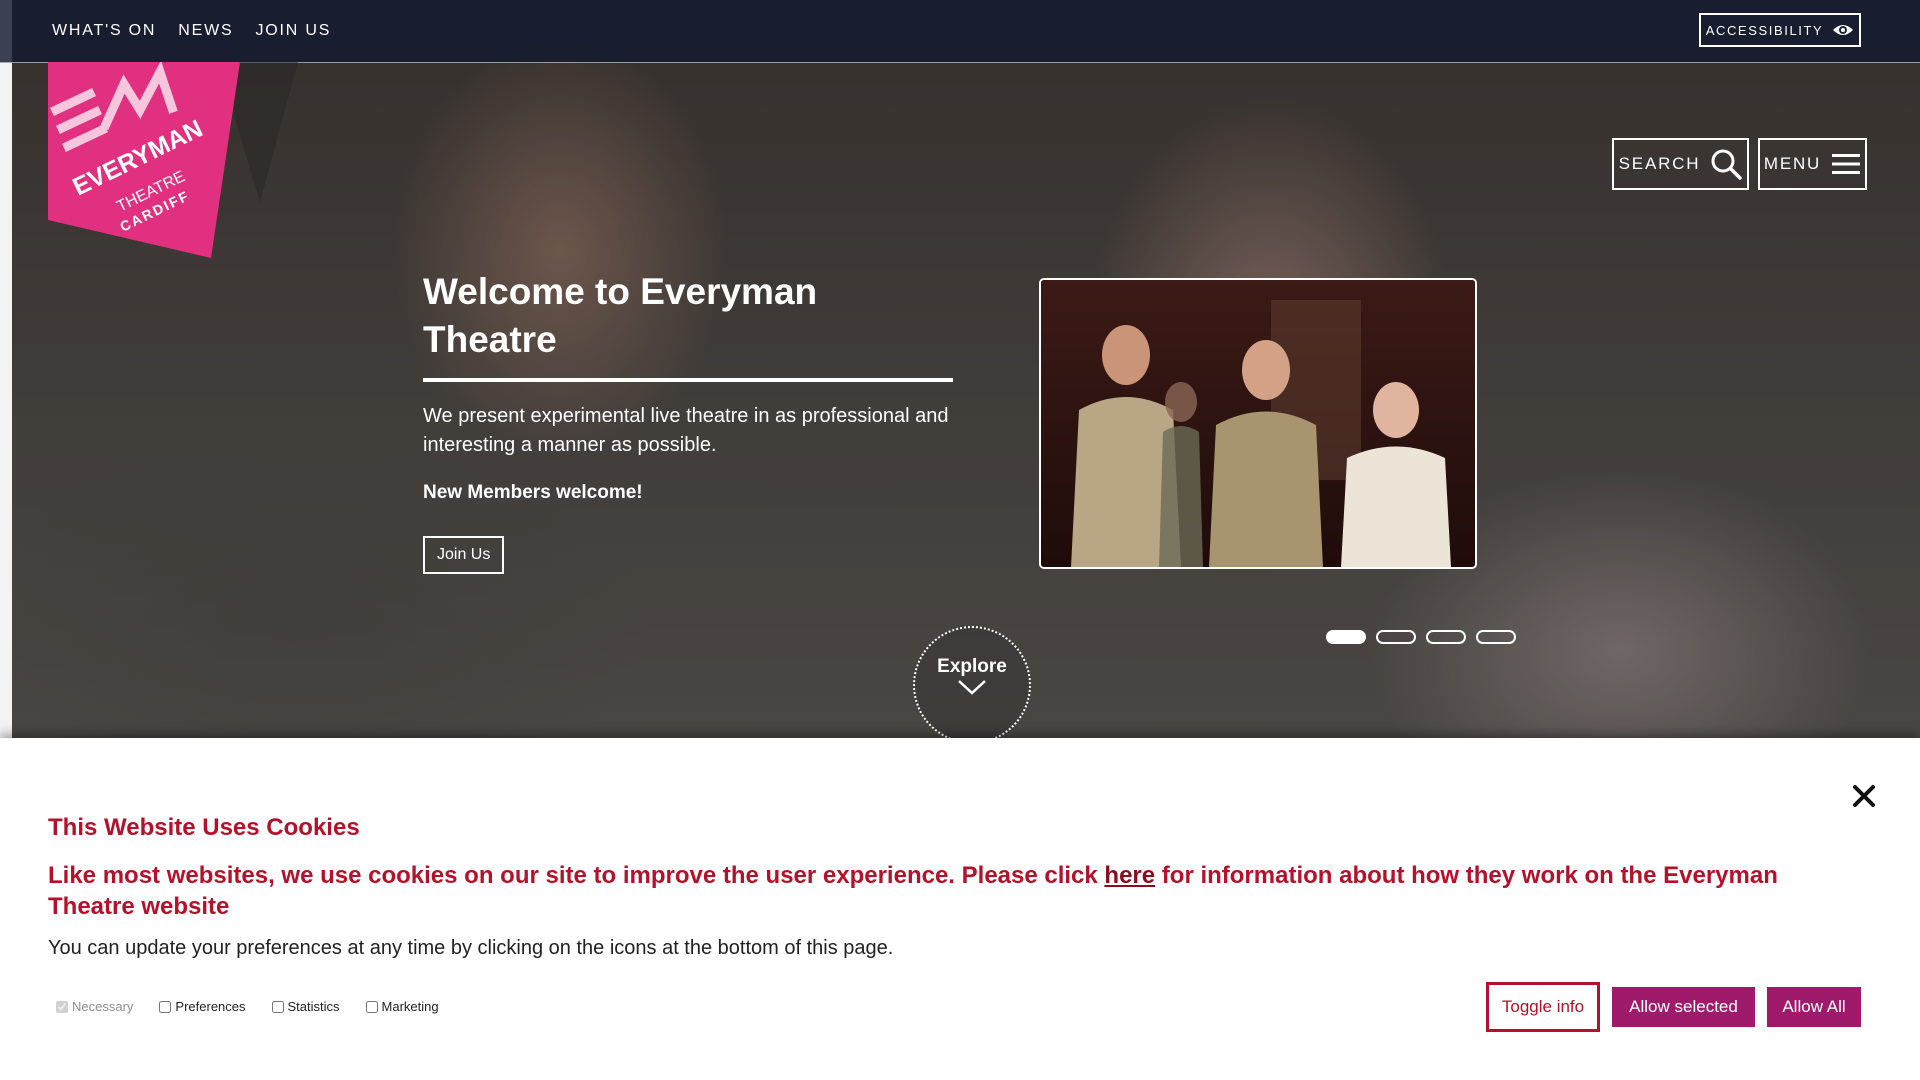 The height and width of the screenshot is (1080, 1920). I want to click on pref-statistics-checkbox, so click(277, 1006).